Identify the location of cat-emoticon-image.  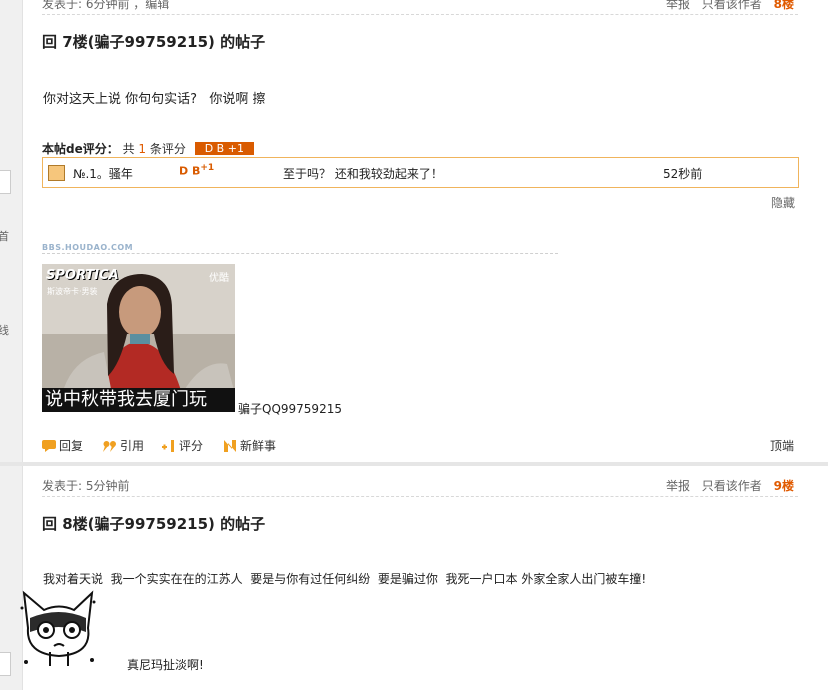
(59, 628).